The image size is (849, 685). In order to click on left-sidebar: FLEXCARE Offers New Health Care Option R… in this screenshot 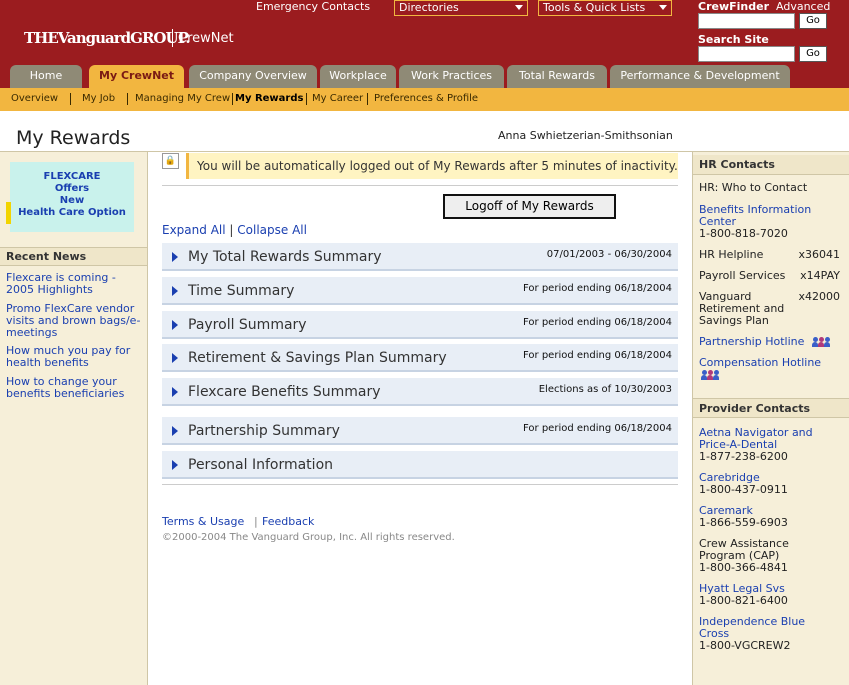, I will do `click(74, 418)`.